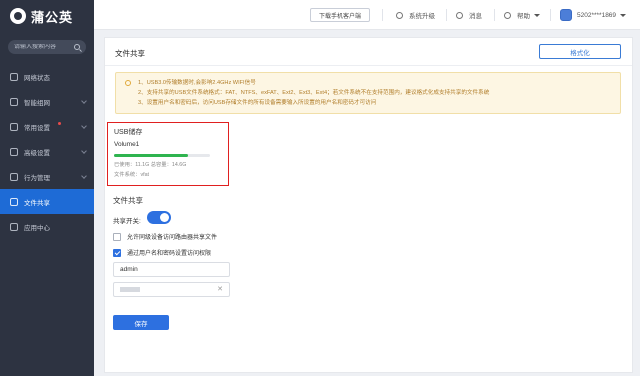  I want to click on system-upgrade-link: 系统升级, so click(415, 15).